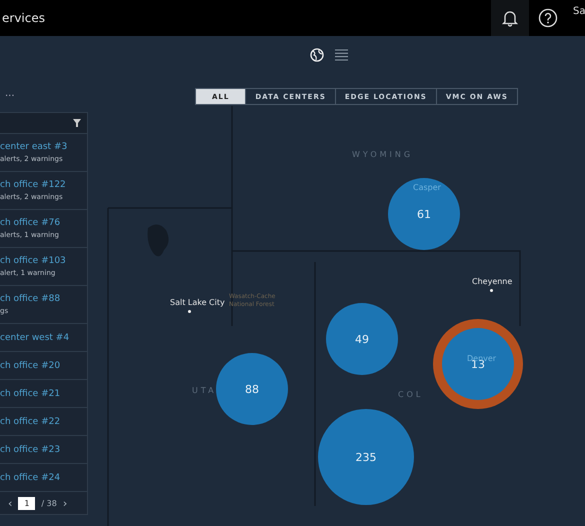  I want to click on map-label: Salt Lake City, so click(197, 302).